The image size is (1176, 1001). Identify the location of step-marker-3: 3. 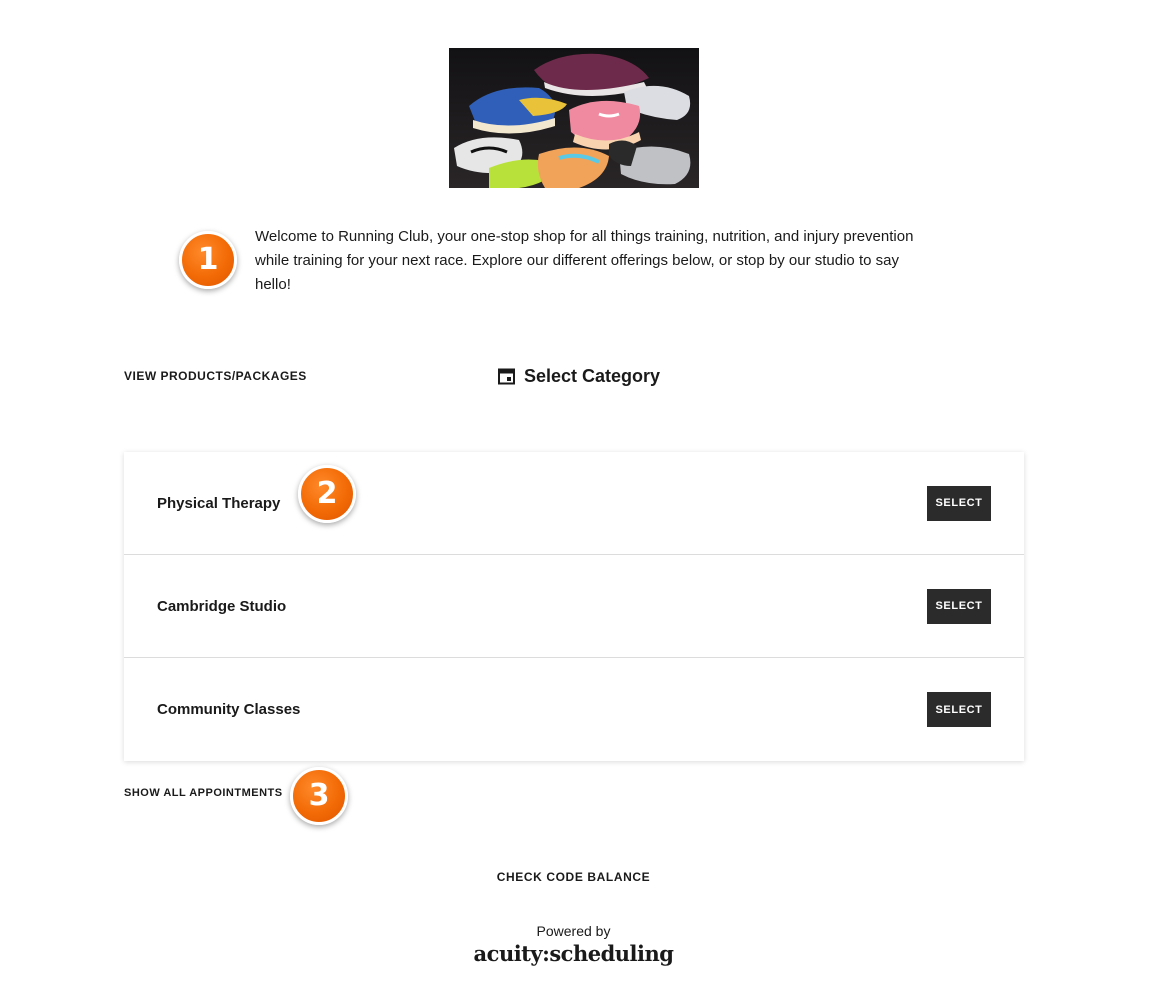
(319, 796).